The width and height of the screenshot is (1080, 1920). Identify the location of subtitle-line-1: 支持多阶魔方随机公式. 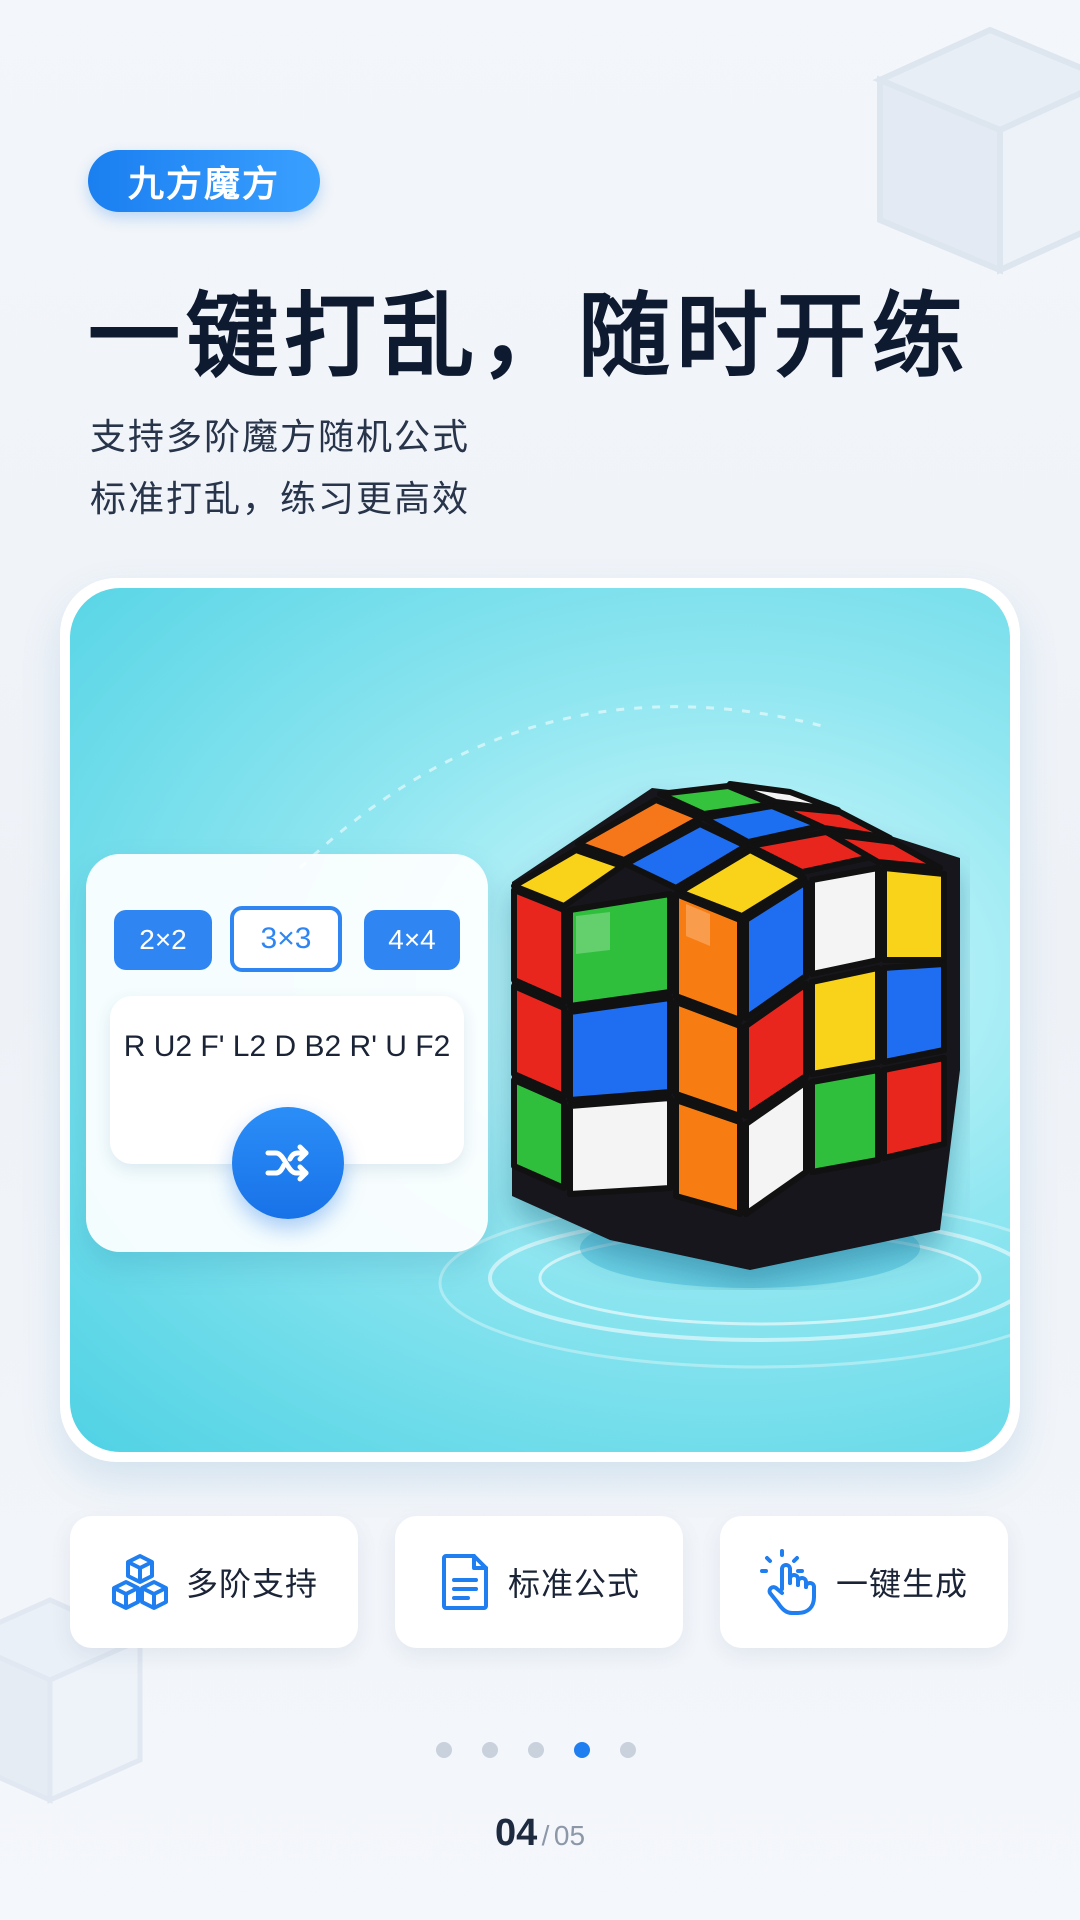
(280, 437).